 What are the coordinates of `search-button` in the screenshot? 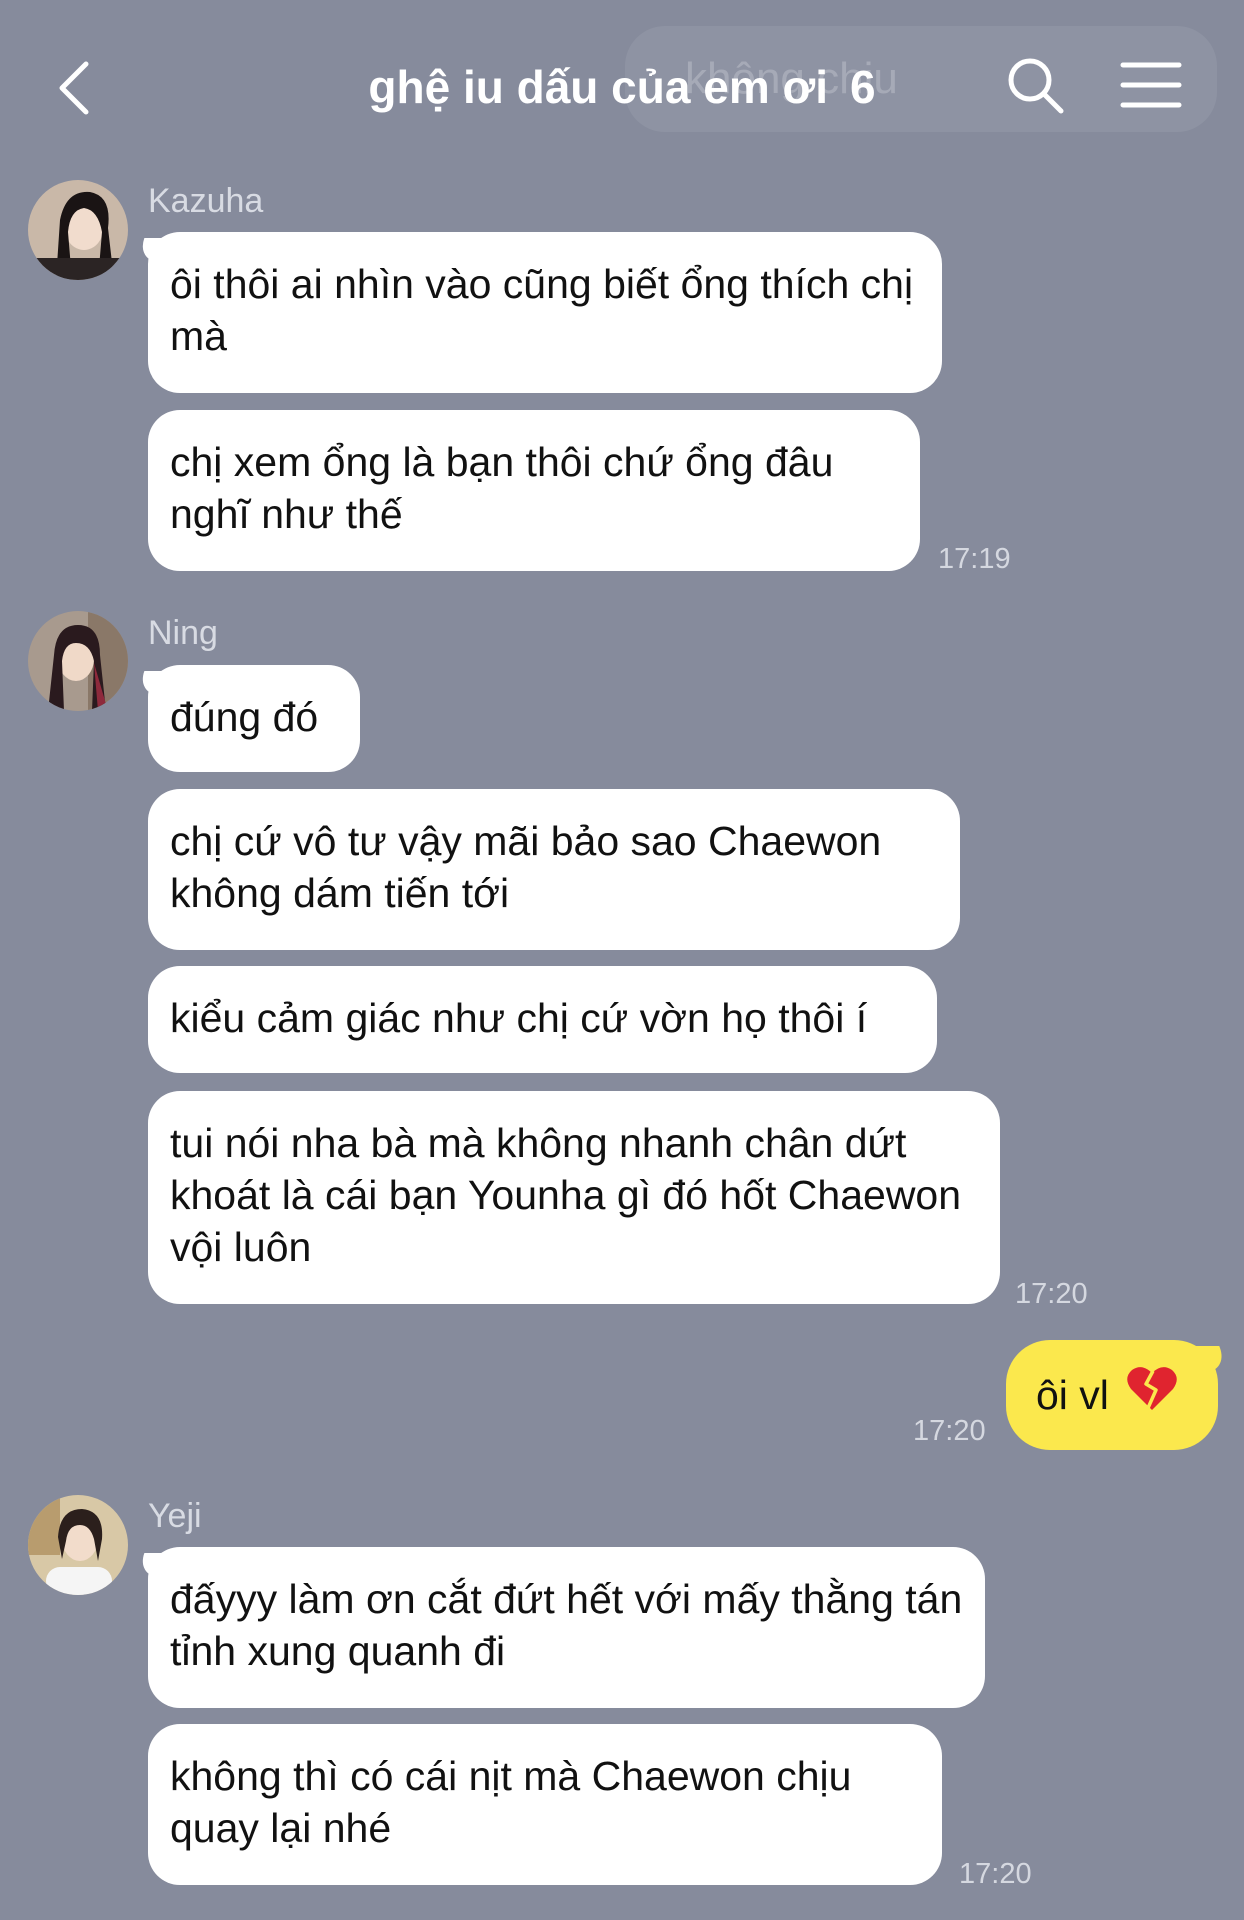 It's located at (1035, 85).